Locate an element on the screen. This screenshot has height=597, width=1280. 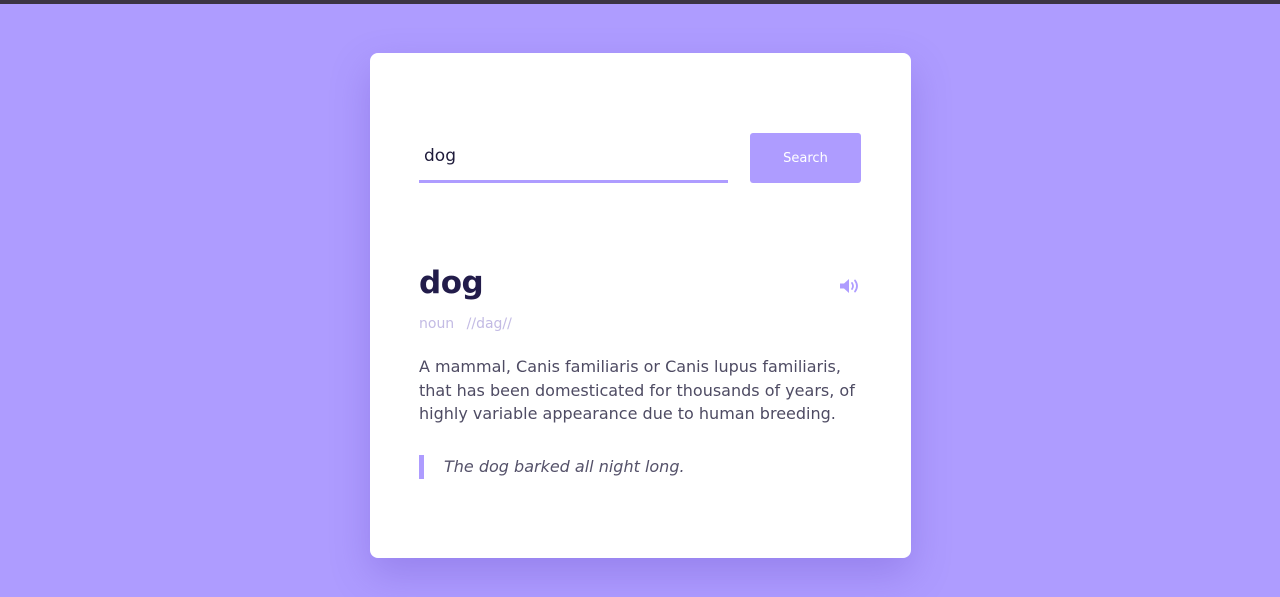
example-quote: The dog barked all night long. is located at coordinates (640, 467).